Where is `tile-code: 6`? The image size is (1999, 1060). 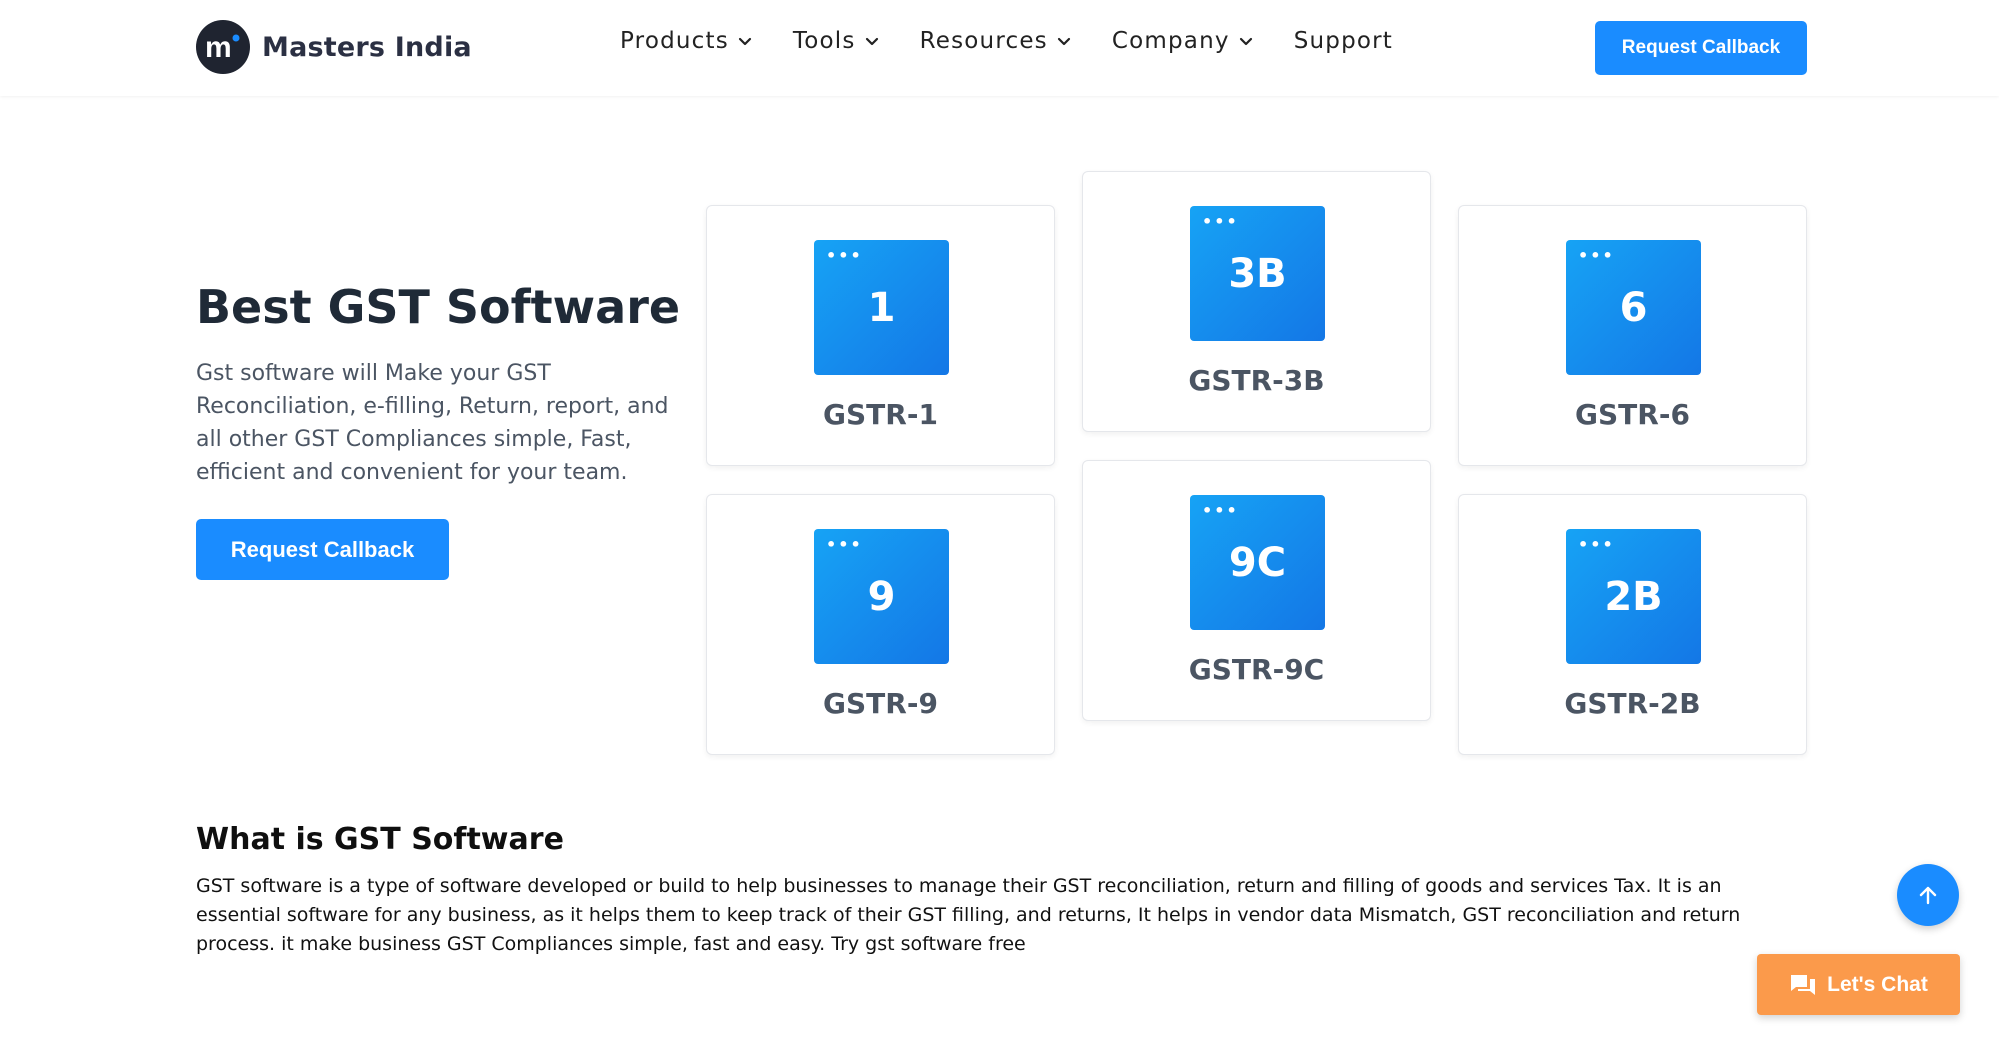 tile-code: 6 is located at coordinates (1633, 307).